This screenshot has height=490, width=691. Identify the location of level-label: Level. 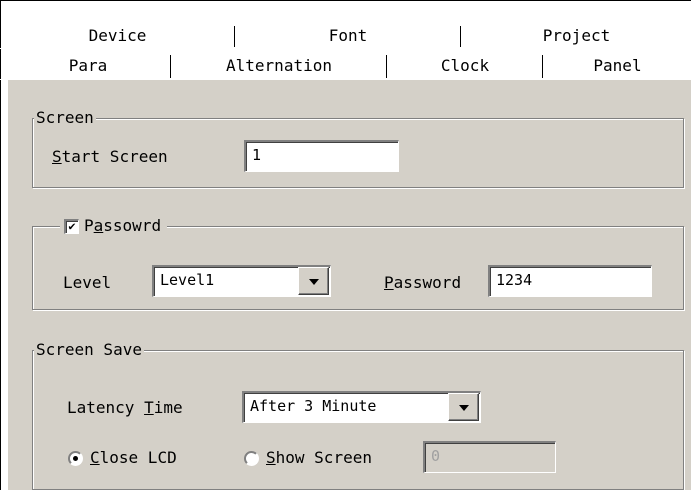
(87, 282).